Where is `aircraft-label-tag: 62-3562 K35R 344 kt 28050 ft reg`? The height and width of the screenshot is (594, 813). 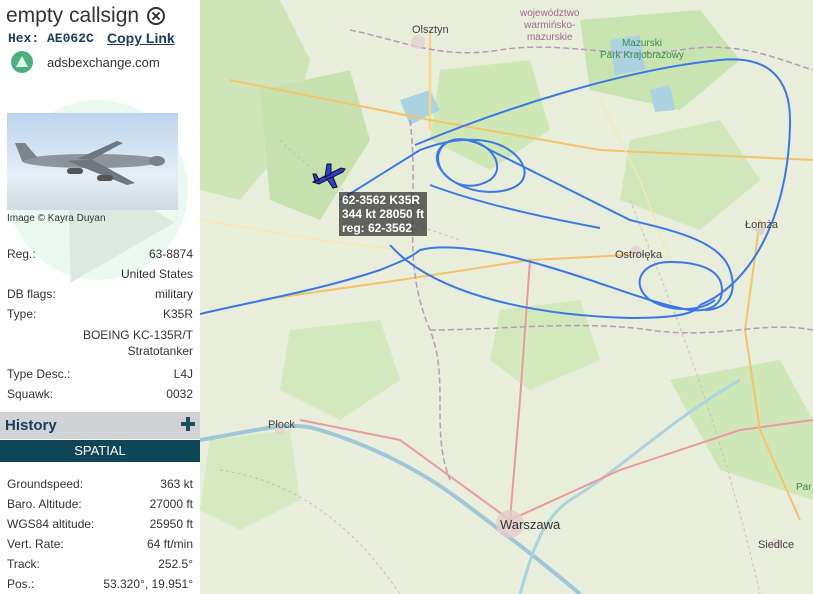
aircraft-label-tag: 62-3562 K35R 344 kt 28050 ft reg is located at coordinates (383, 214).